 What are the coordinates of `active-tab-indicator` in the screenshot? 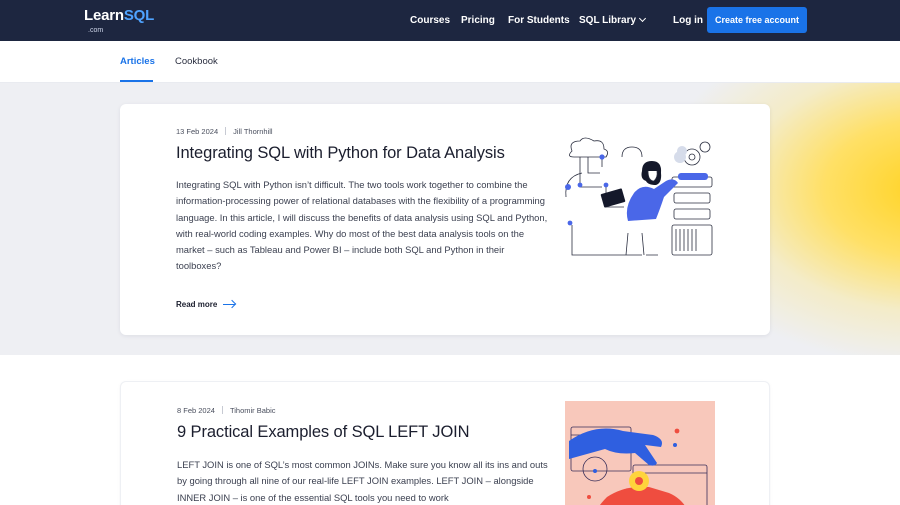 It's located at (136, 81).